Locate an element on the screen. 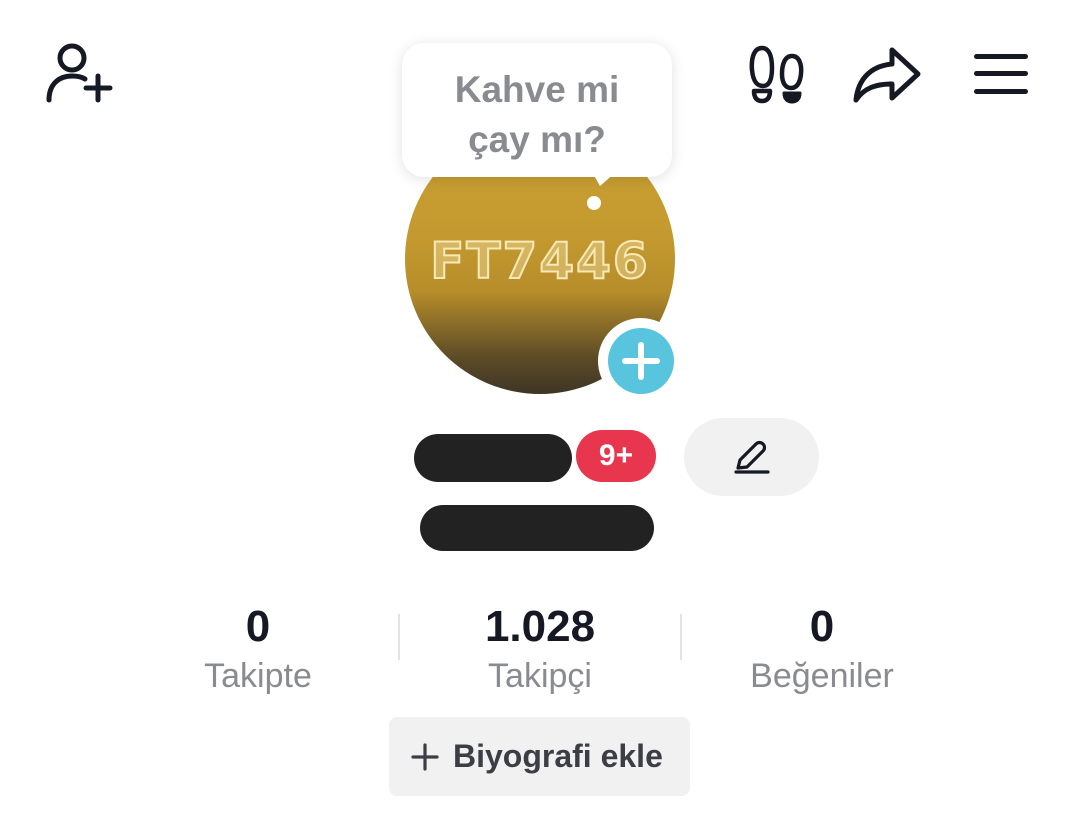  add-story-button is located at coordinates (641, 361).